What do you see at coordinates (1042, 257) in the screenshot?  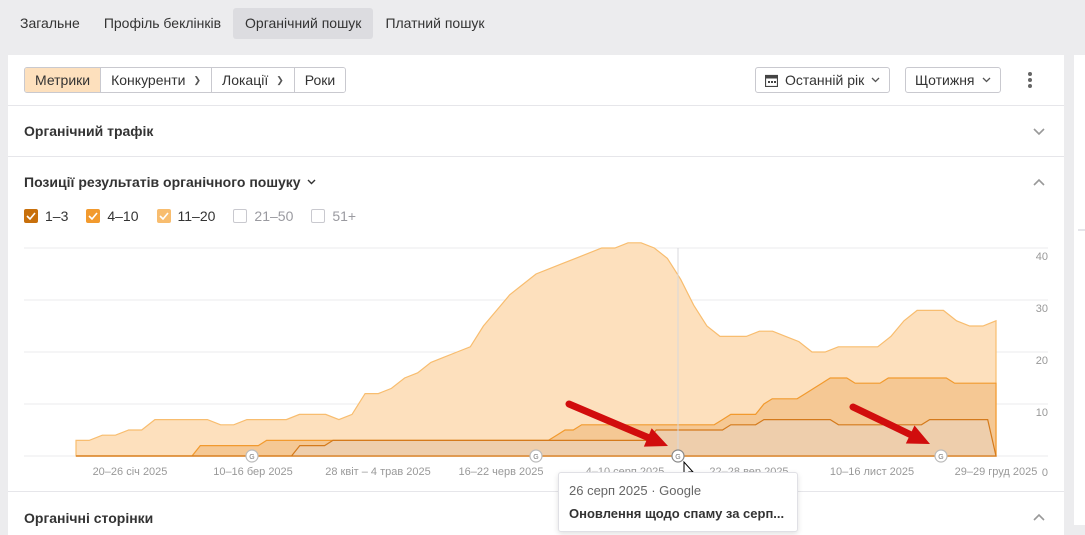 I see `y-tick-label: 40` at bounding box center [1042, 257].